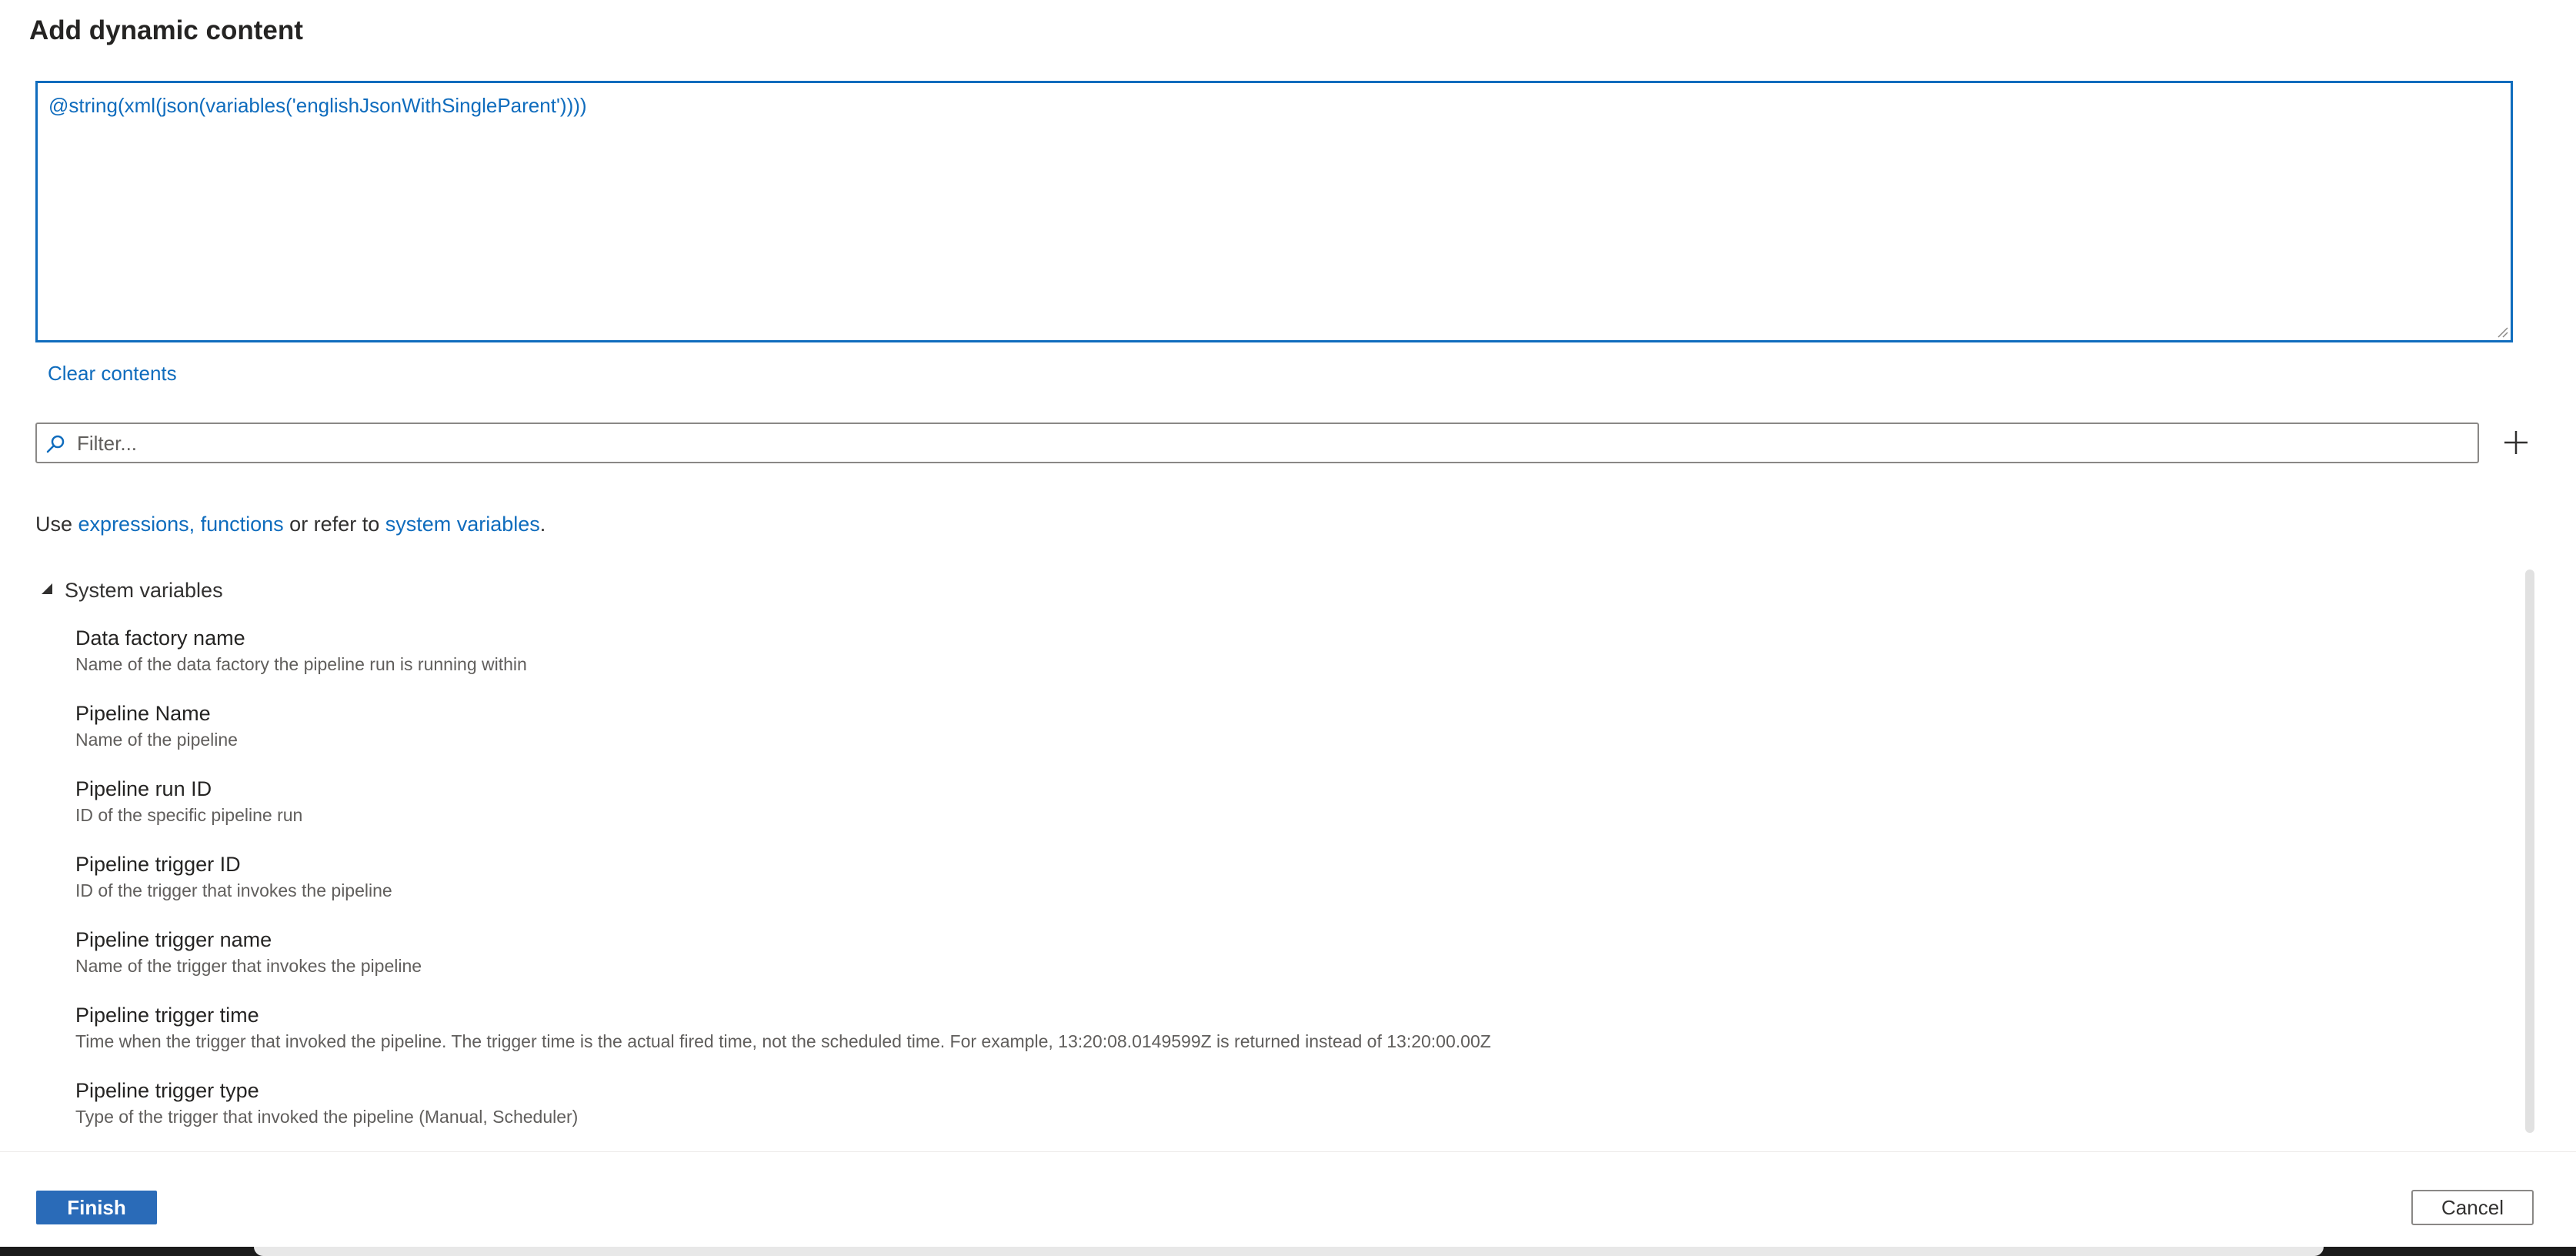 The width and height of the screenshot is (2576, 1256). I want to click on expressions-functions-link: expressions, functions, so click(181, 524).